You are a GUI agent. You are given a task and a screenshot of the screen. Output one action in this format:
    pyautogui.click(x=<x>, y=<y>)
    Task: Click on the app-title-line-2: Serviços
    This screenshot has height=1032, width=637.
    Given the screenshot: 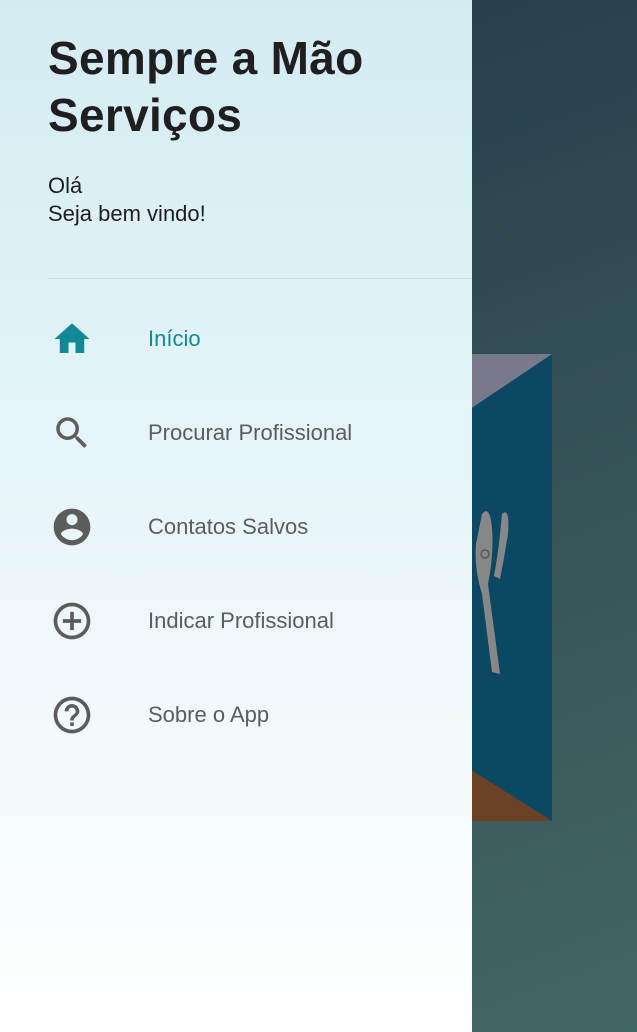 What is the action you would take?
    pyautogui.click(x=145, y=115)
    